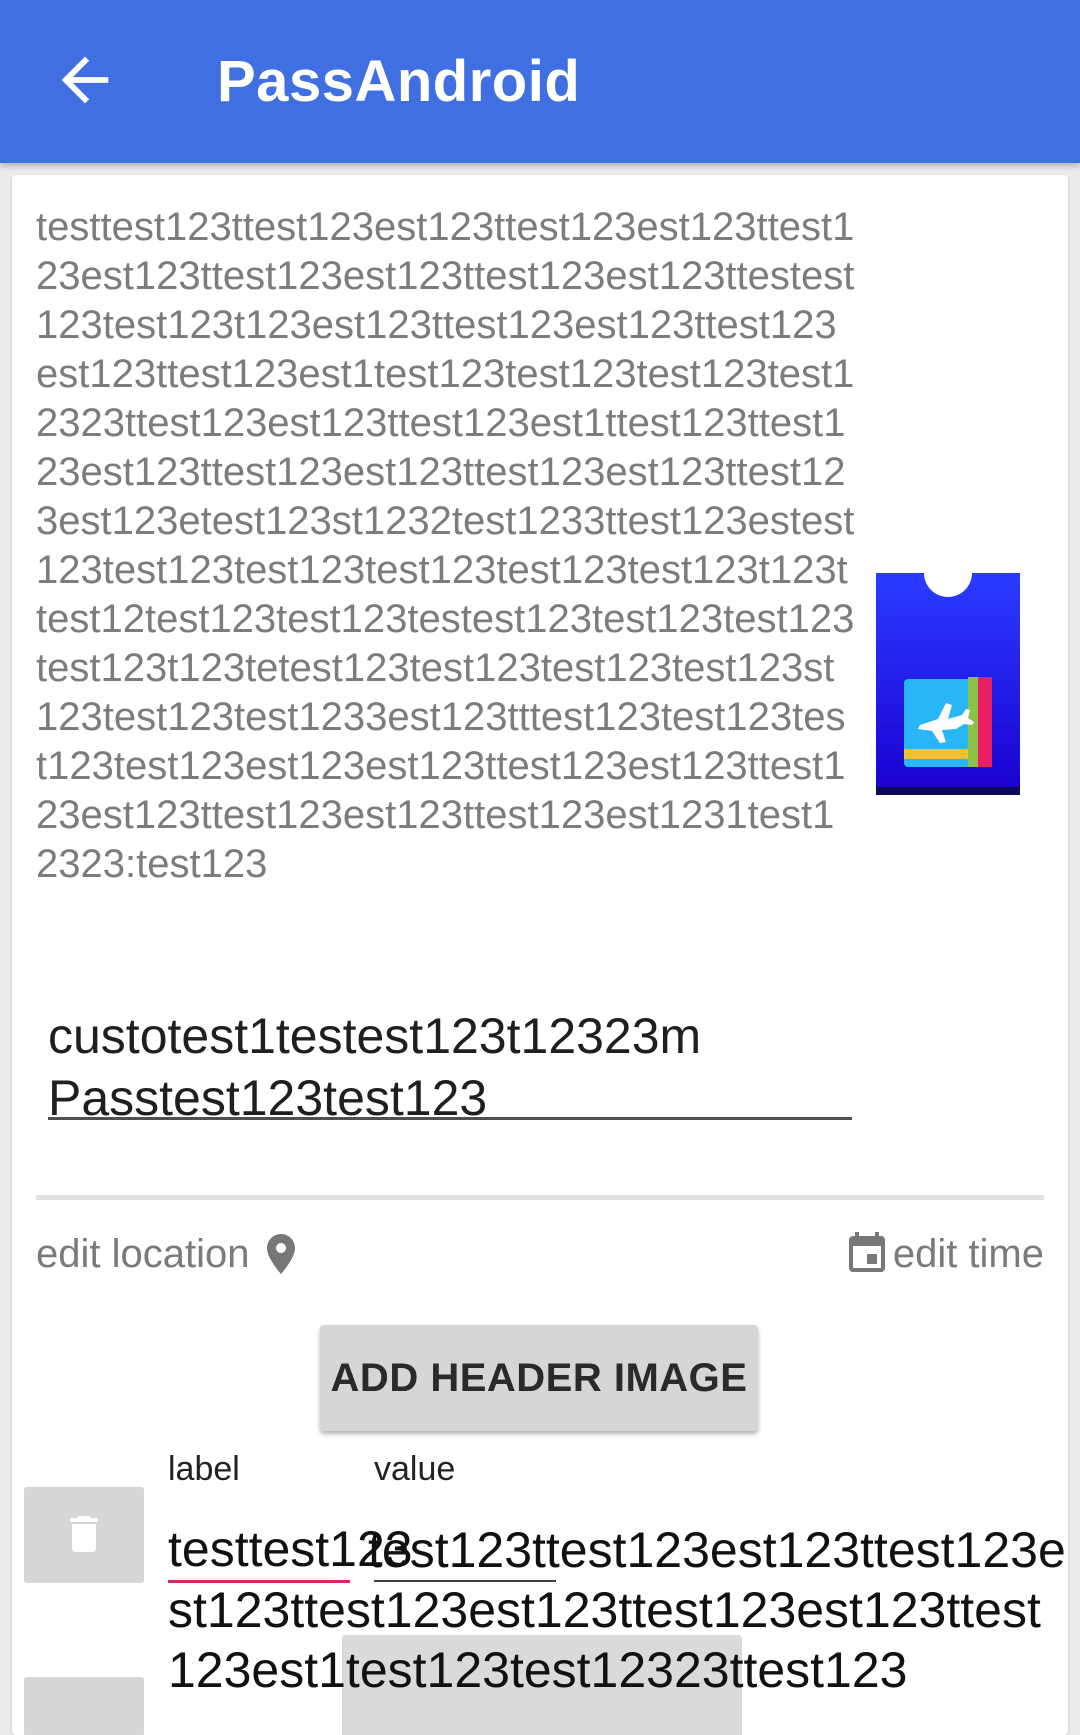  I want to click on edit-time-button: edit time, so click(943, 1254).